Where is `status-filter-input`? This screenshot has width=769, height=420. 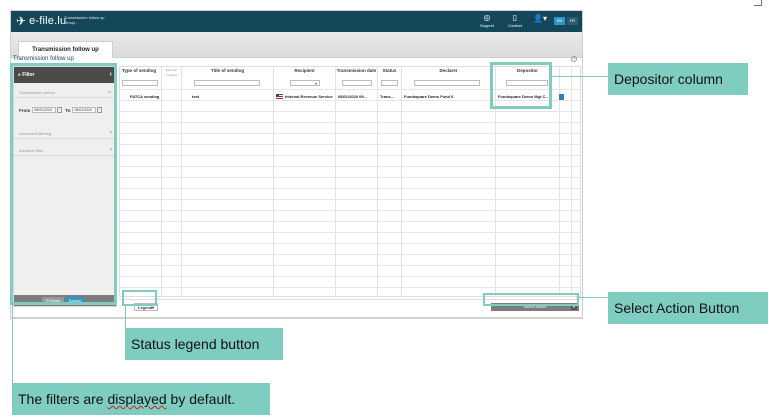 status-filter-input is located at coordinates (389, 83).